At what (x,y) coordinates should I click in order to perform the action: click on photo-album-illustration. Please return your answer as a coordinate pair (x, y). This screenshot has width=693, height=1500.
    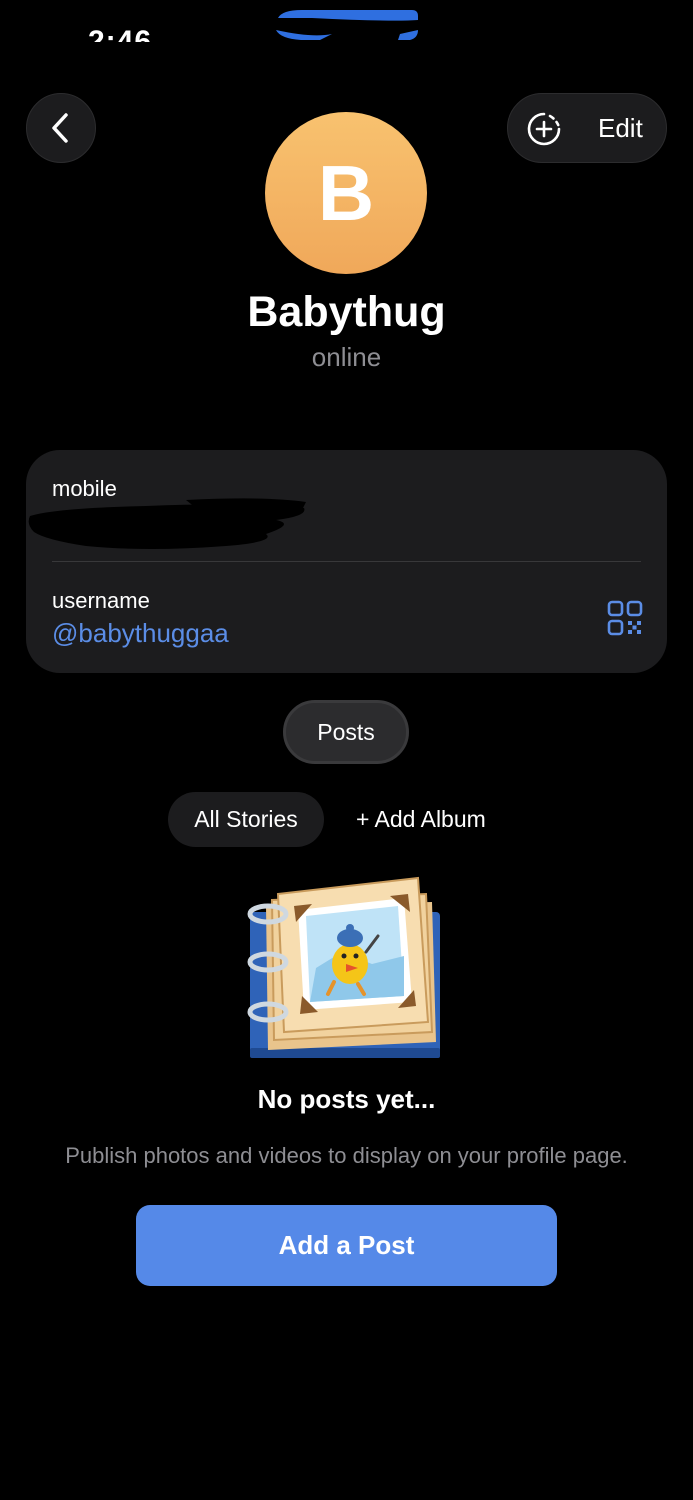
    Looking at the image, I should click on (343, 967).